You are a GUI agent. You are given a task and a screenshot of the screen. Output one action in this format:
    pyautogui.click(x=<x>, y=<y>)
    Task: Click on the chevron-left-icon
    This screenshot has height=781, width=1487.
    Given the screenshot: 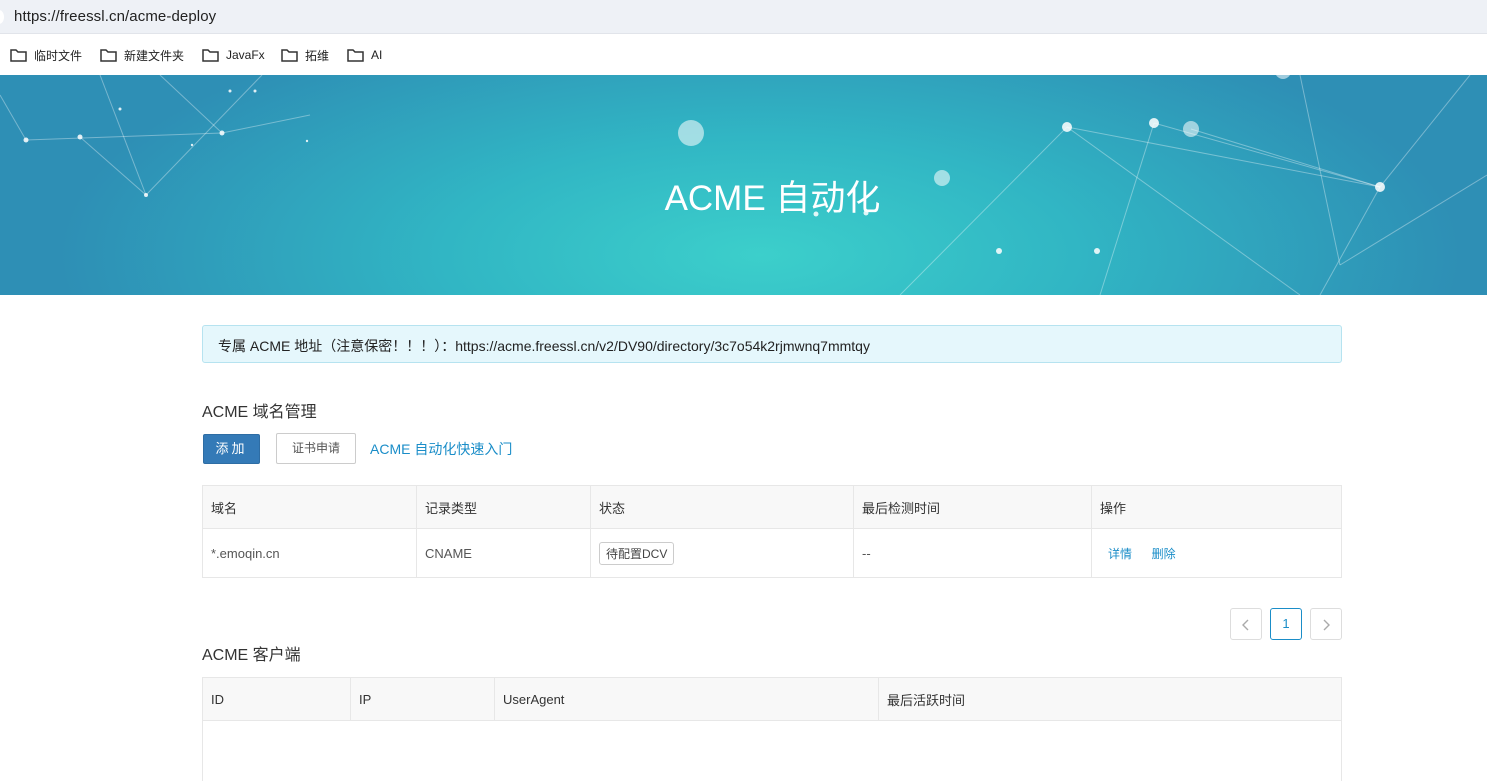 What is the action you would take?
    pyautogui.click(x=1245, y=625)
    